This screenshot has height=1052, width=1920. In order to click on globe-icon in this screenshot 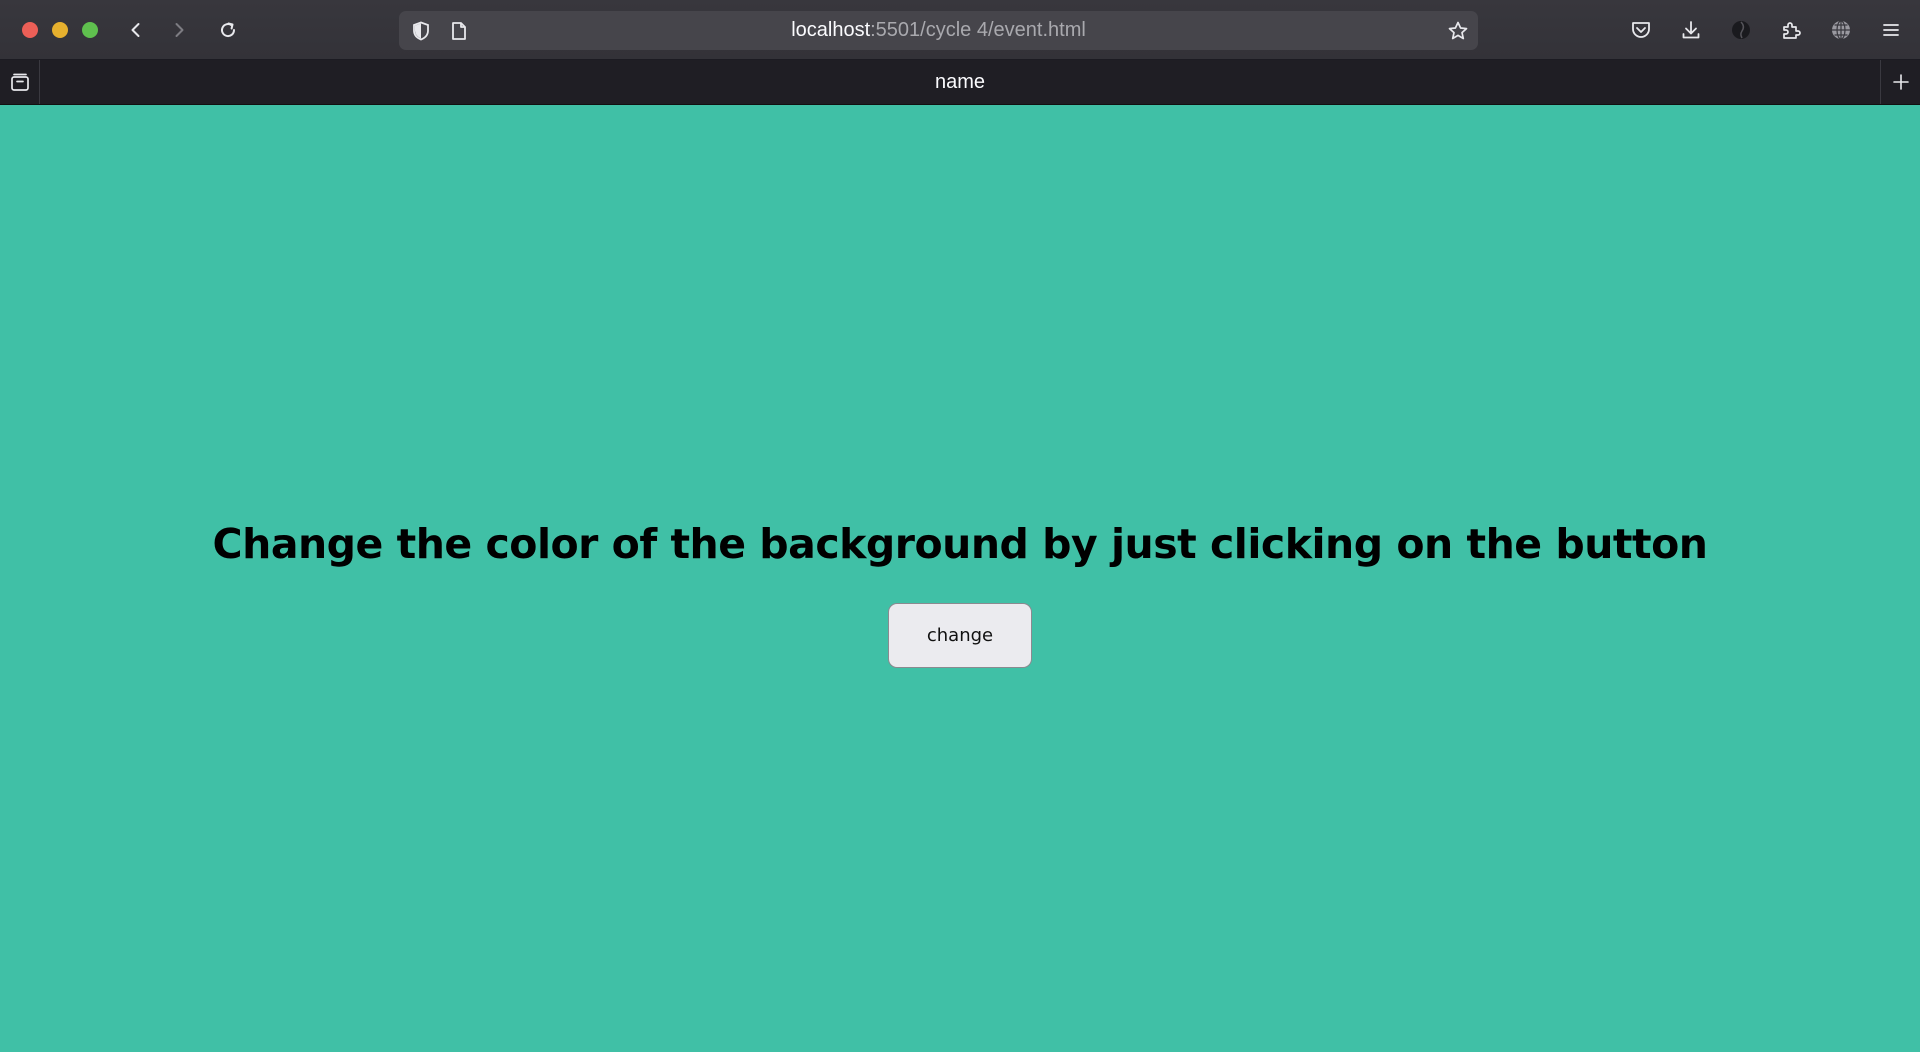, I will do `click(1841, 30)`.